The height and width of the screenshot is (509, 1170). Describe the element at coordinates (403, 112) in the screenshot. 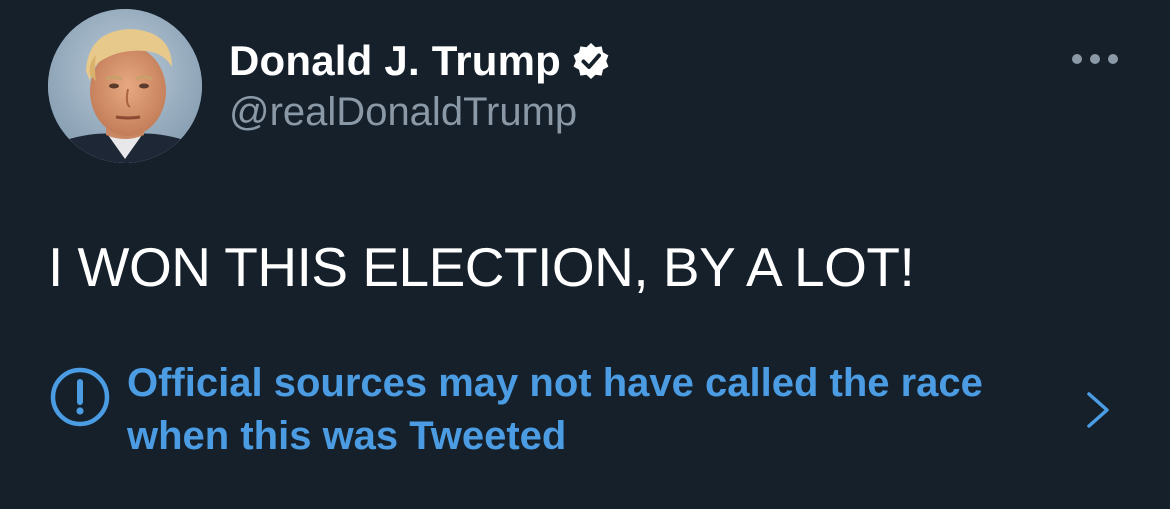

I see `author-handle: @realDonaldTrump` at that location.